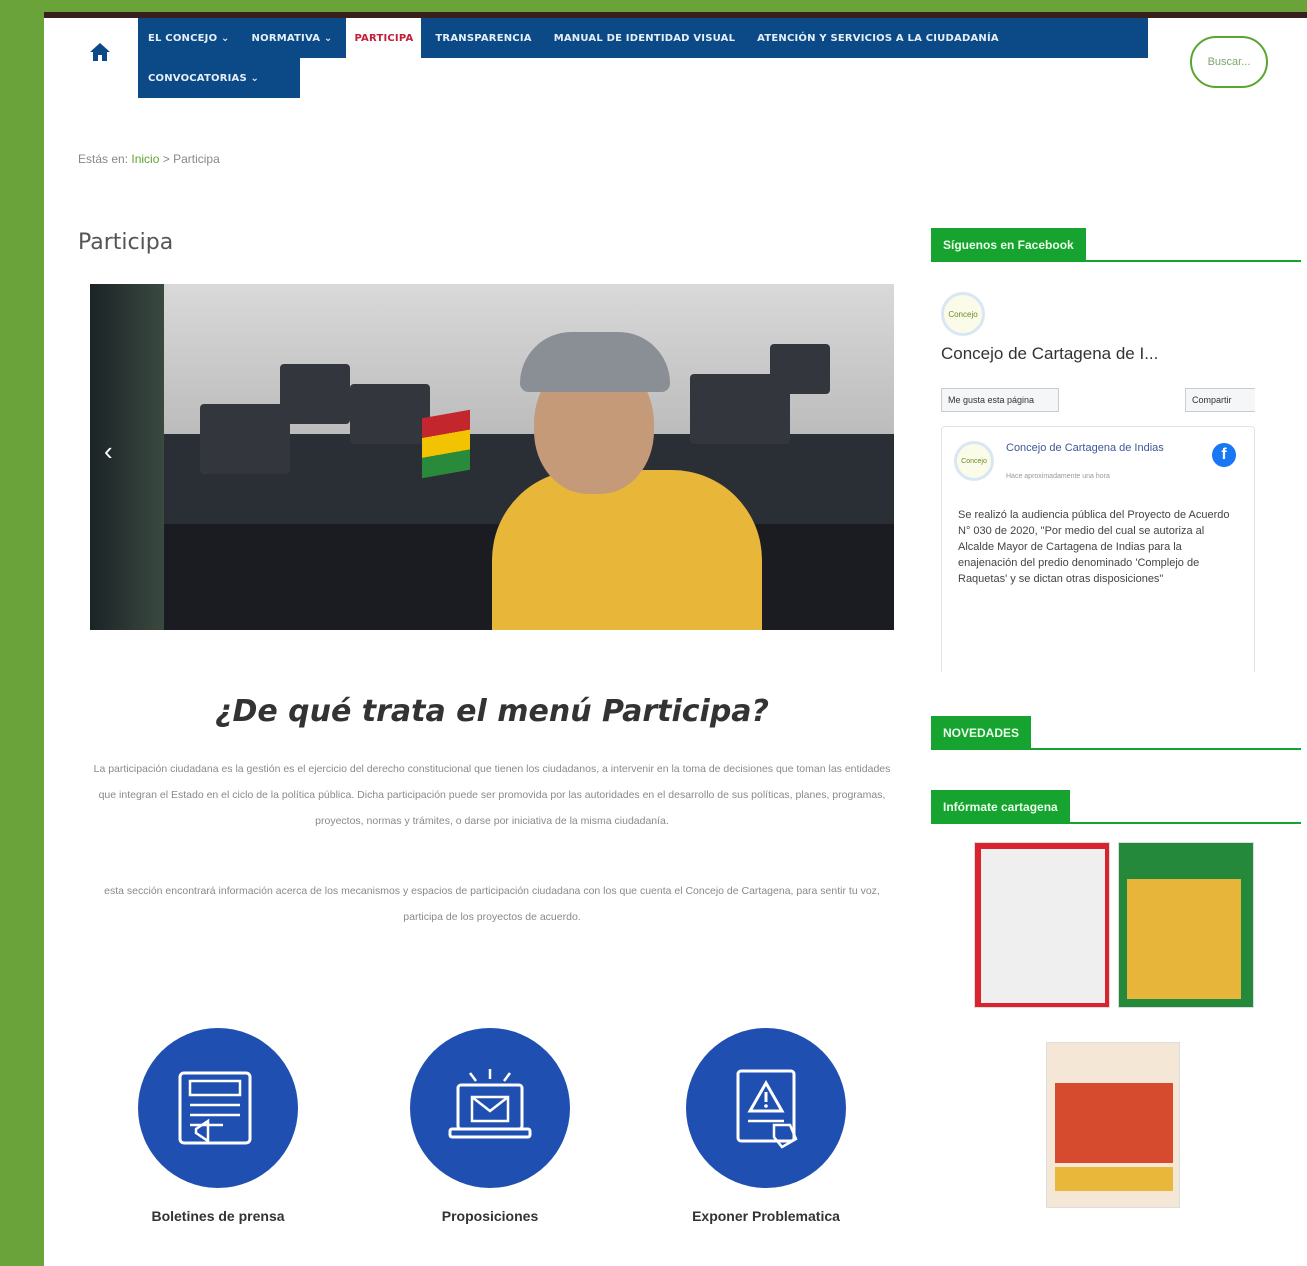 This screenshot has width=1307, height=1266. I want to click on carousel-prev-icon: ‹, so click(108, 451).